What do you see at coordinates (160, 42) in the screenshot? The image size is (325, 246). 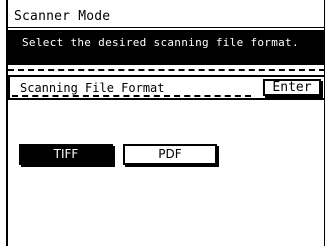 I see `instruction-message: Select the desired scanning file format.` at bounding box center [160, 42].